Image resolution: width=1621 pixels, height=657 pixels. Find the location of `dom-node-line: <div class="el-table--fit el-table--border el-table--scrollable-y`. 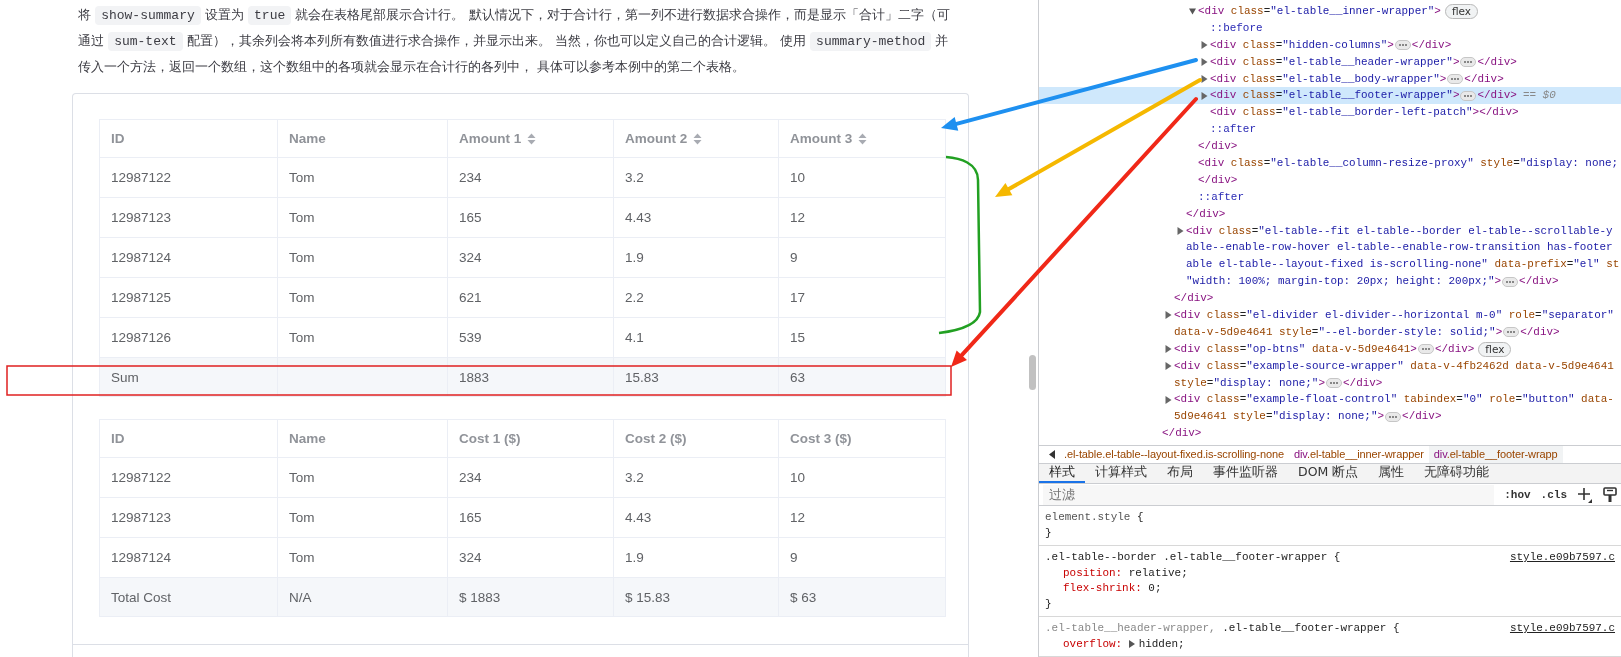

dom-node-line: <div class="el-table--fit el-table--border el-table--scrollable-y is located at coordinates (1330, 231).